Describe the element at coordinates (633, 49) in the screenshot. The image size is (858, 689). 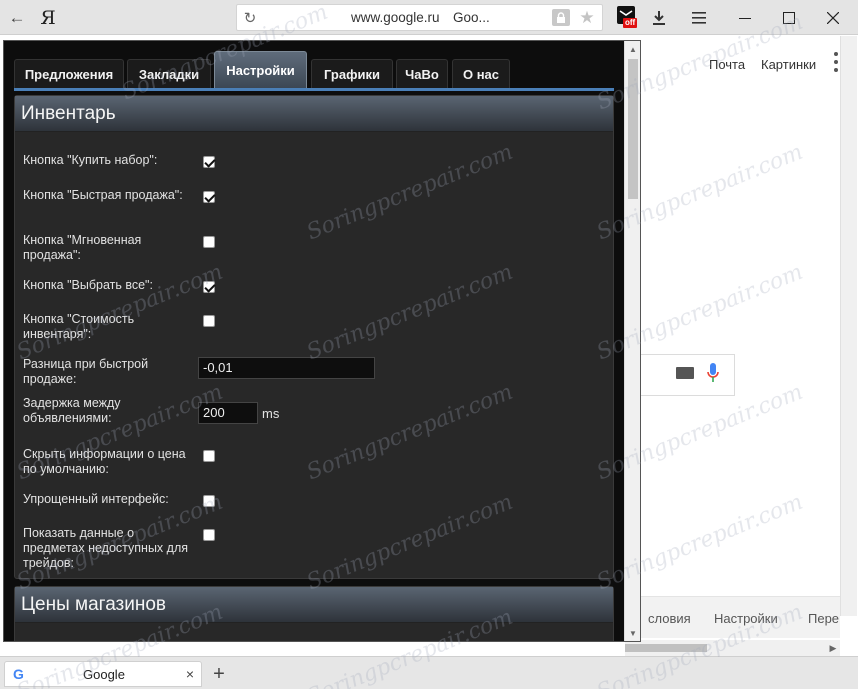
I see `scroll-up-arrow-icon: ▲` at that location.